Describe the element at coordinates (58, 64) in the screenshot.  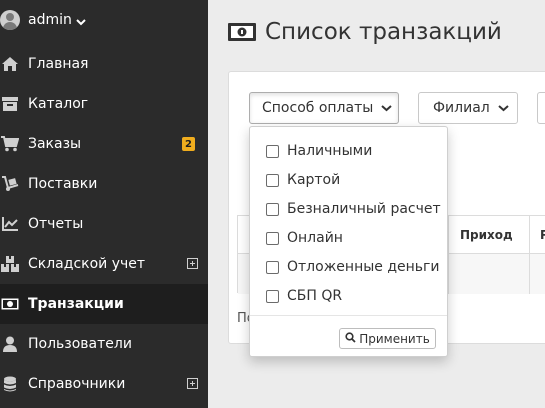
I see `sidebar-item-label: Главная` at that location.